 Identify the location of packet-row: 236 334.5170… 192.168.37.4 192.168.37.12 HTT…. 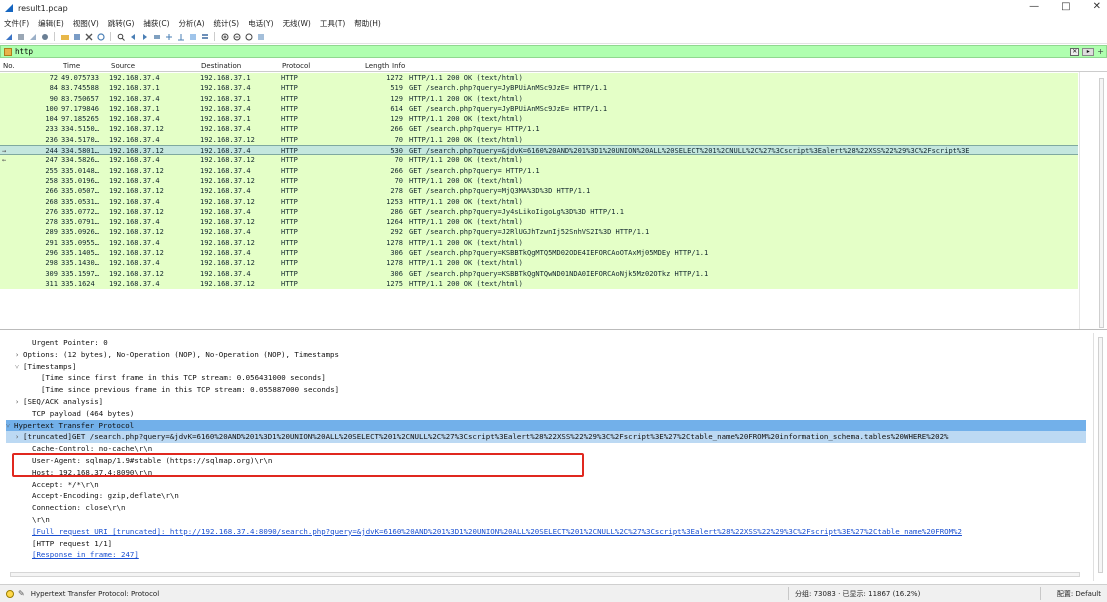
(539, 140).